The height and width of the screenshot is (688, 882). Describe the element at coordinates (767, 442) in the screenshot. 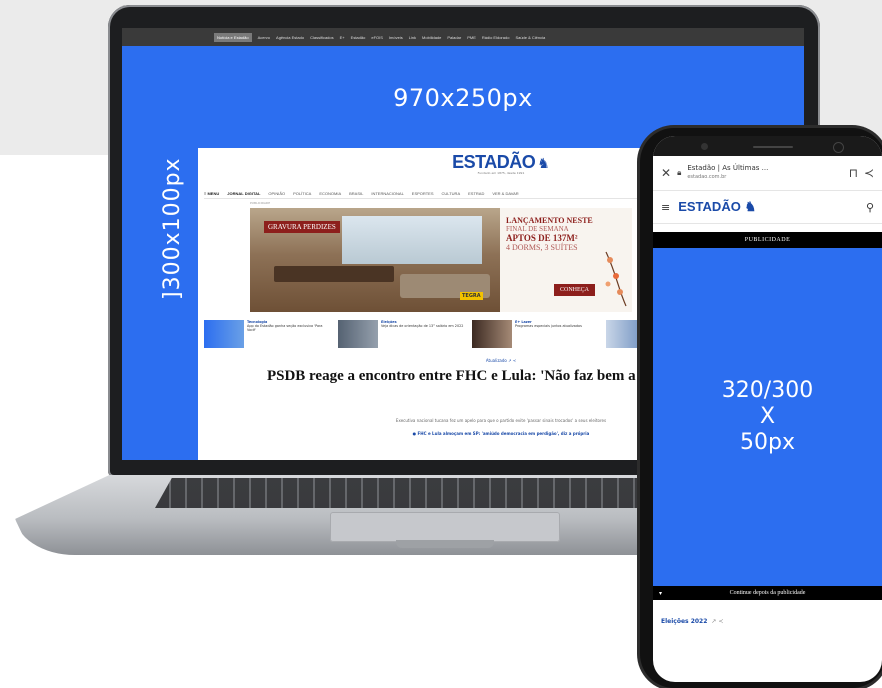

I see `mobile-ad-size-line: 50px` at that location.